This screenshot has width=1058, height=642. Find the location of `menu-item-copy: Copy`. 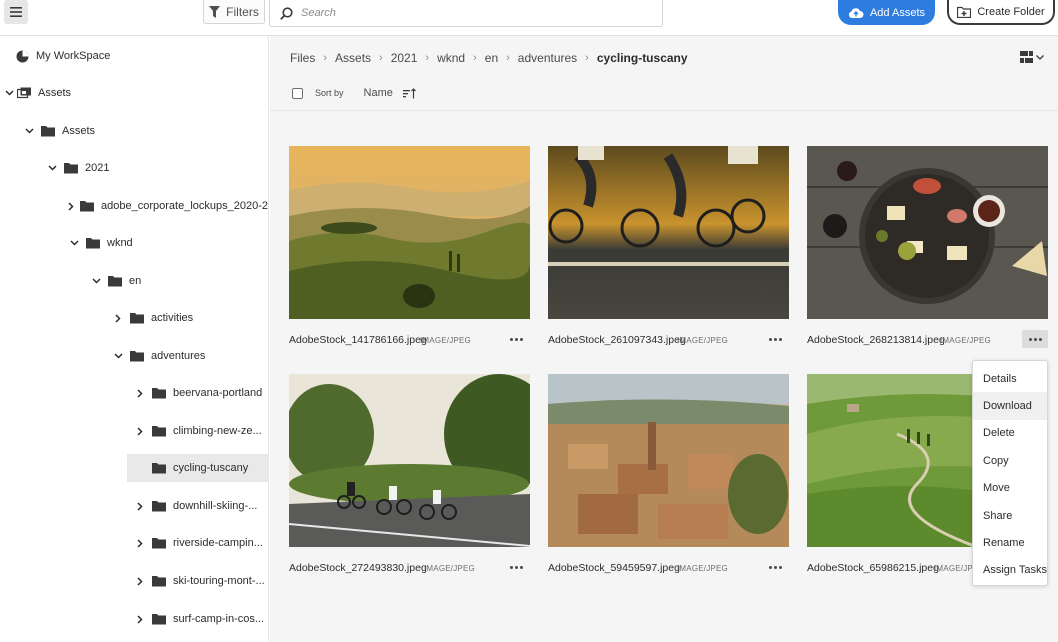

menu-item-copy: Copy is located at coordinates (1010, 460).